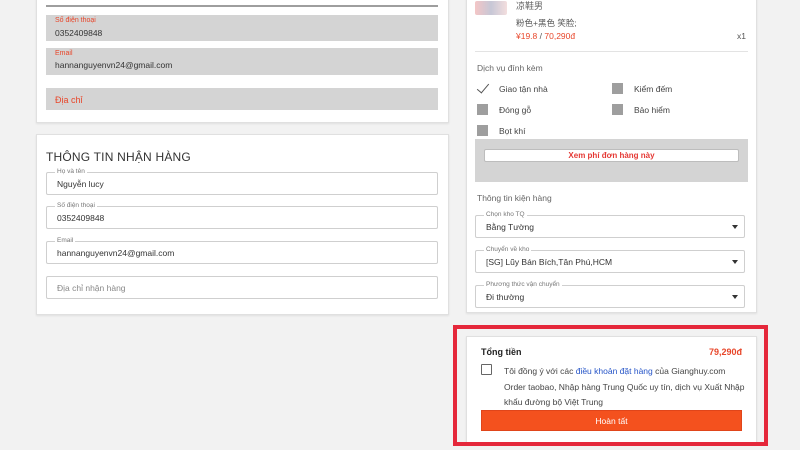 The height and width of the screenshot is (450, 800). I want to click on agree-prefix: Tôi đồng ý với các, so click(540, 371).